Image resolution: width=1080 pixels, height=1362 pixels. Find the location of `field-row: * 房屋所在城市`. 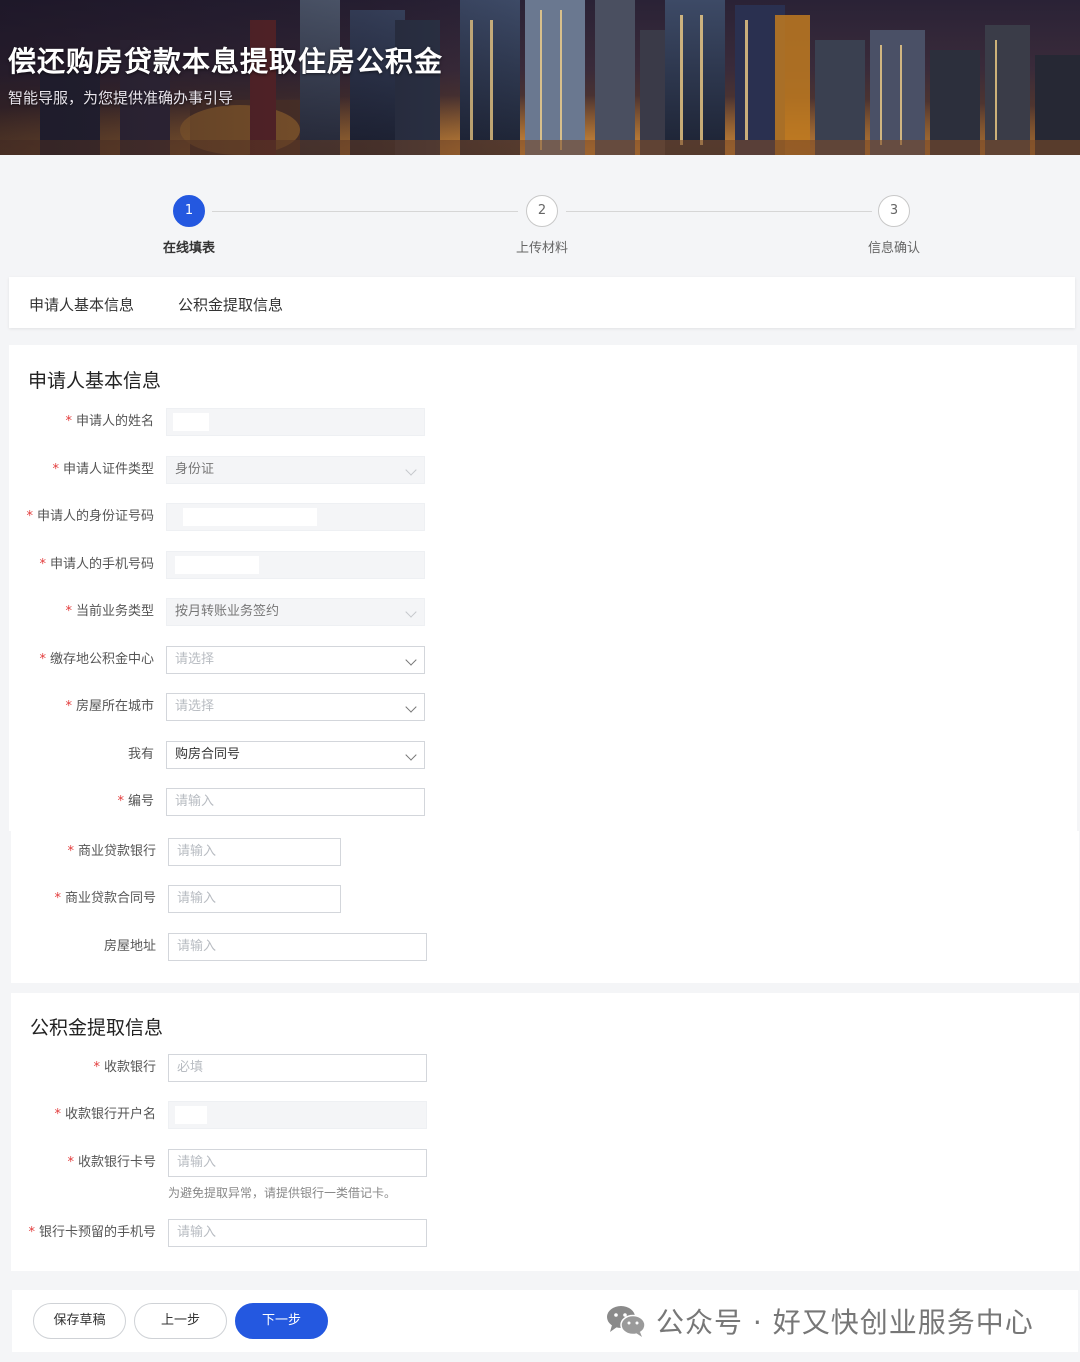

field-row: * 房屋所在城市 is located at coordinates (81, 707).